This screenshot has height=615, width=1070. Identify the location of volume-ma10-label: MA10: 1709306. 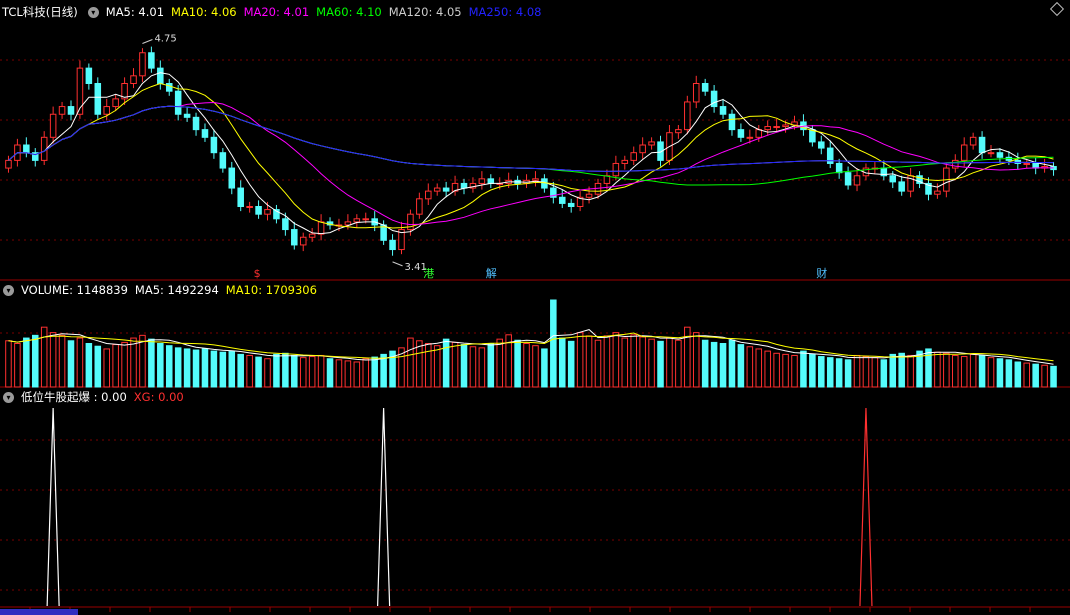
(271, 290).